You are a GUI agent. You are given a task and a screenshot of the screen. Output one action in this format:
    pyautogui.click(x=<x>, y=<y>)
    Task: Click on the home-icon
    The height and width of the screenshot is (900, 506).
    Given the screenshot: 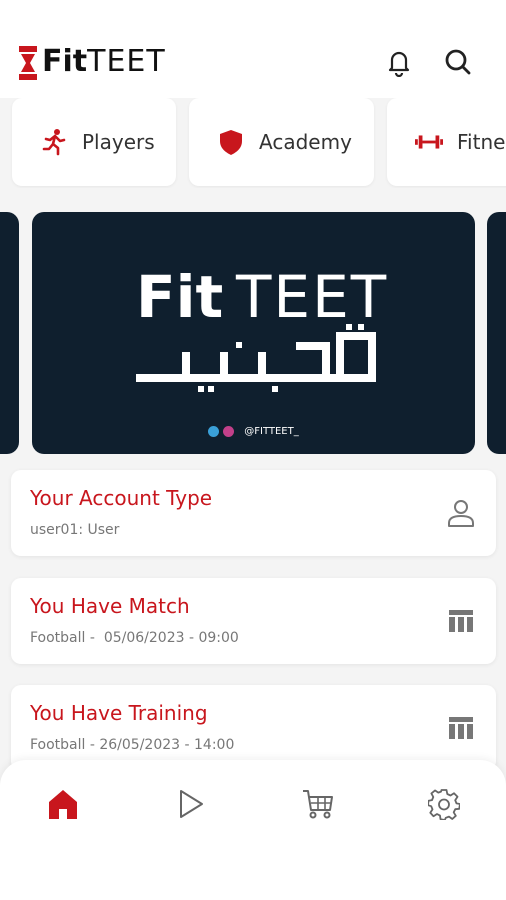 What is the action you would take?
    pyautogui.click(x=63, y=804)
    